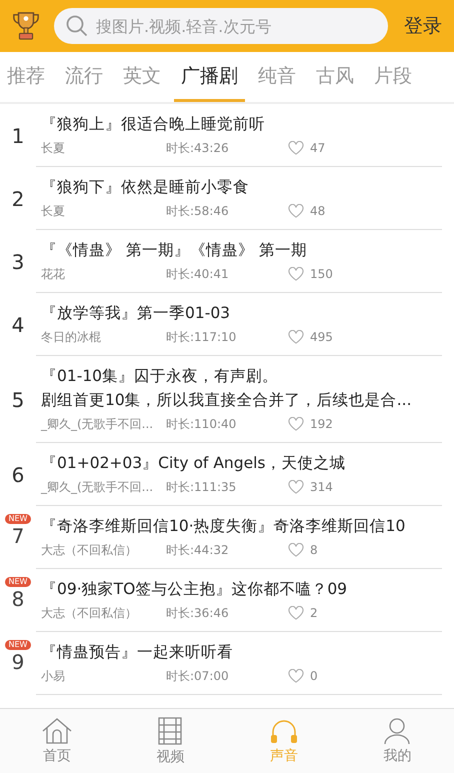 The height and width of the screenshot is (773, 454). Describe the element at coordinates (314, 613) in the screenshot. I see `like-count: 2` at that location.